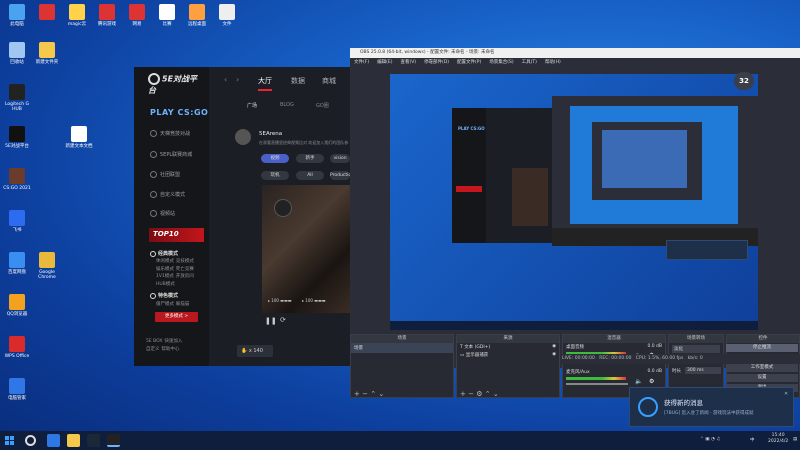 This screenshot has height=450, width=800. I want to click on stop-streaming-button: 停止推流, so click(762, 348).